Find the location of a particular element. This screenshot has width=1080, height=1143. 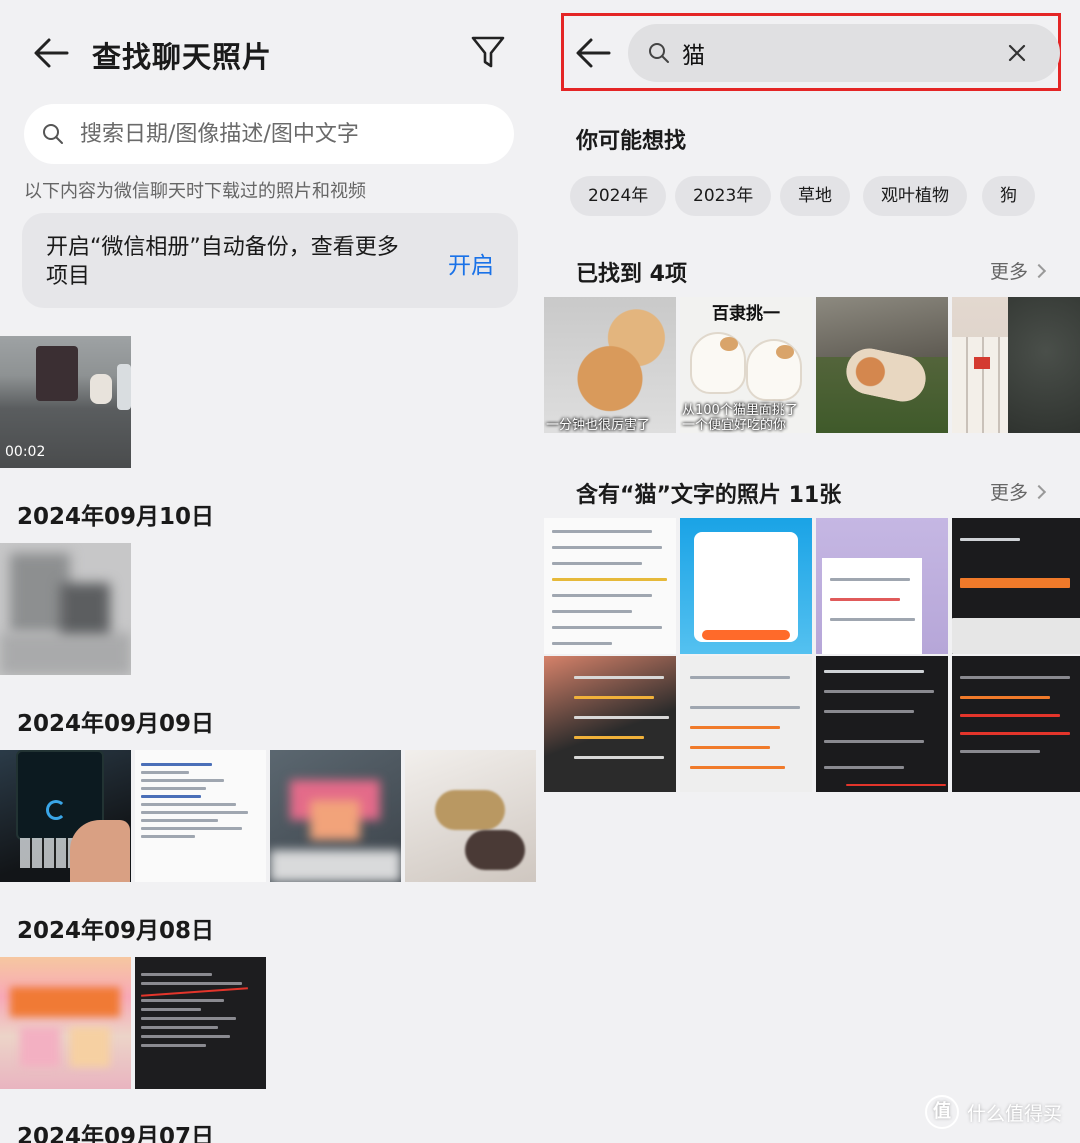

watermark-logo: 值 is located at coordinates (941, 1112).